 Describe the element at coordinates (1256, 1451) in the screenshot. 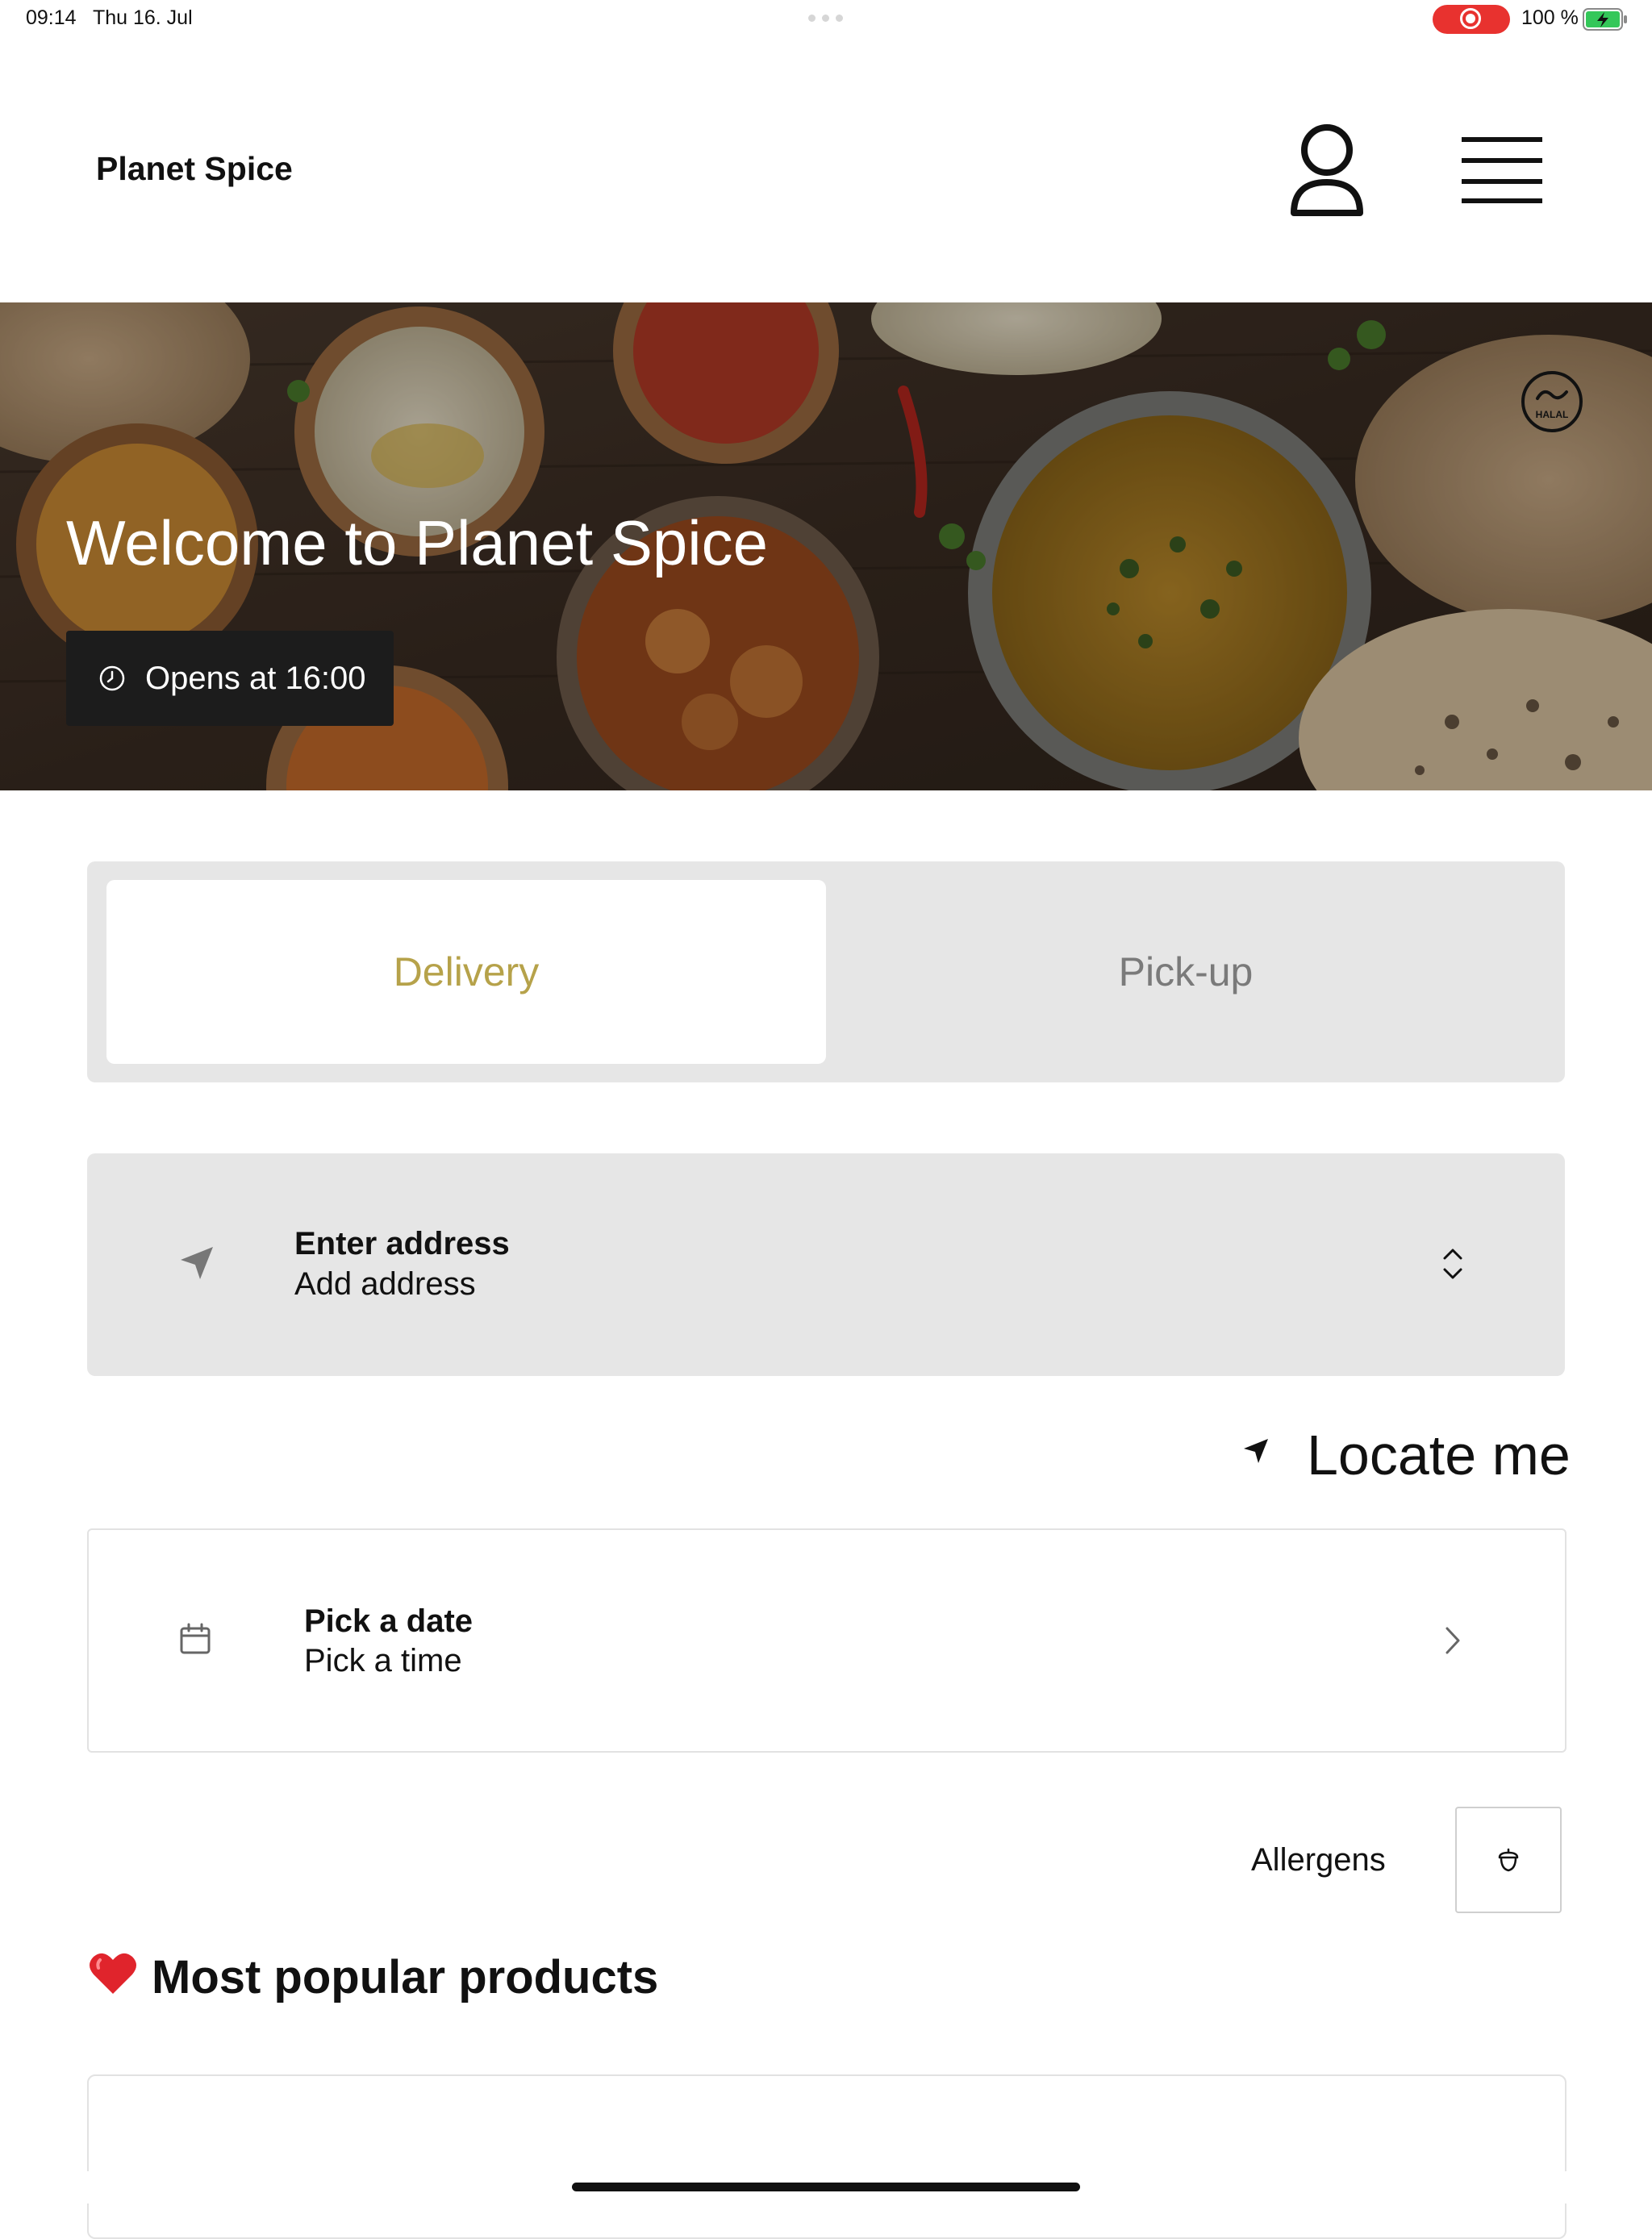

I see `location-arrow-icon` at that location.